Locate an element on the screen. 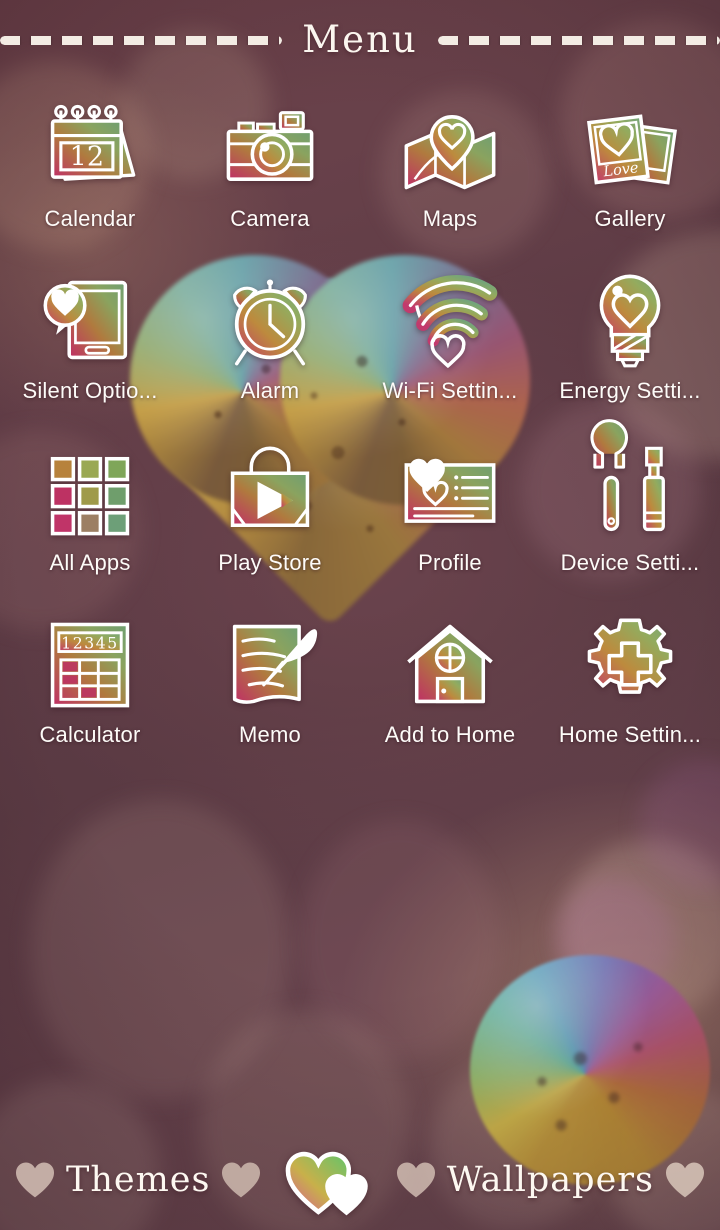 The image size is (720, 1230). app-drawer-grid-icon is located at coordinates (90, 492).